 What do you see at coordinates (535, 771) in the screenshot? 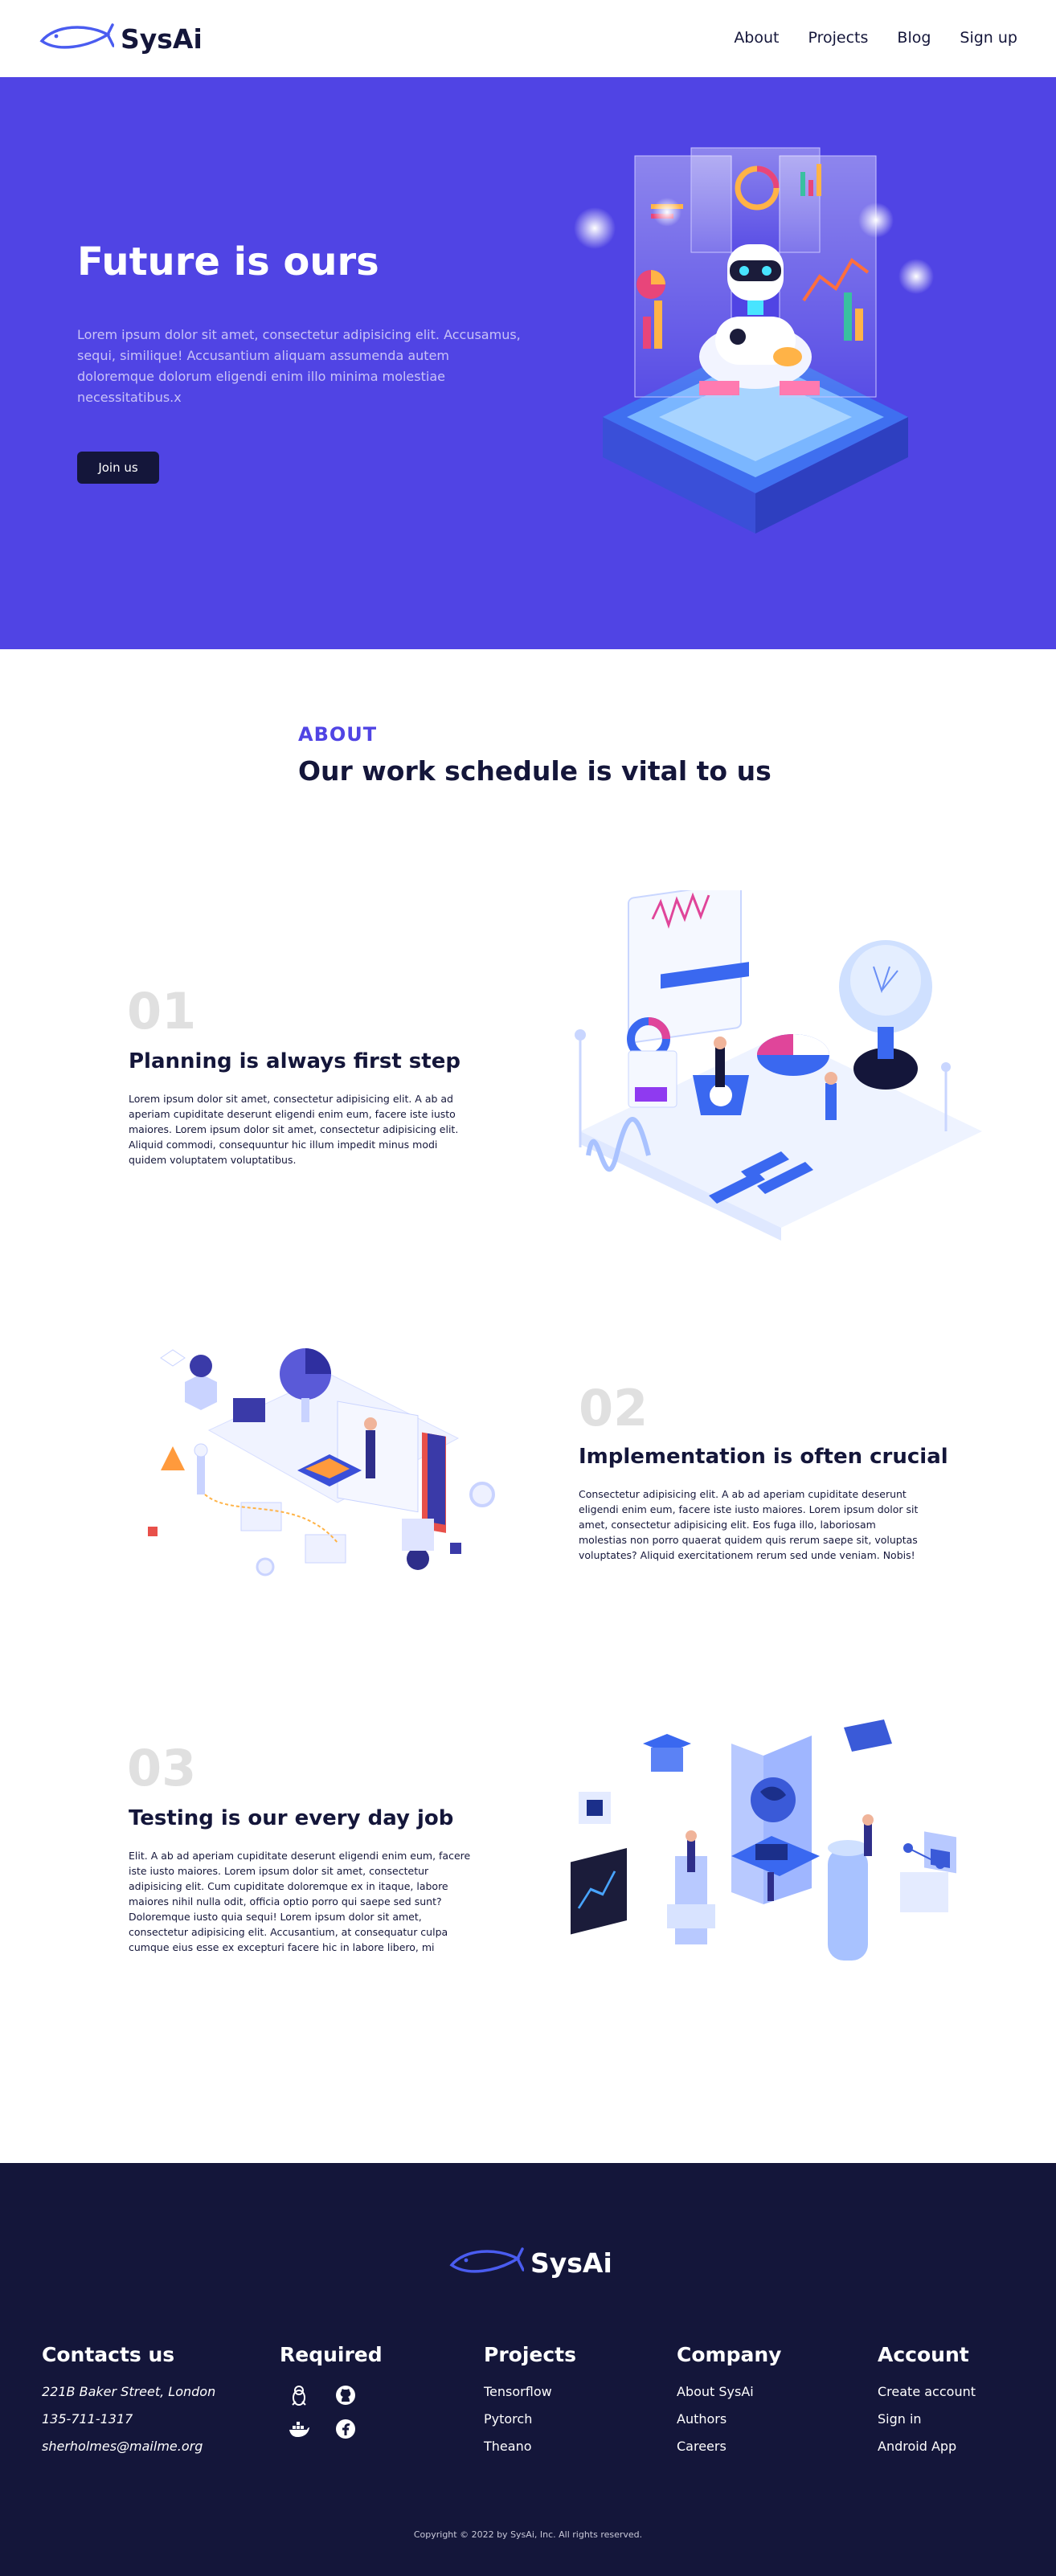
I see `about-title: Our work schedule is vital to us` at bounding box center [535, 771].